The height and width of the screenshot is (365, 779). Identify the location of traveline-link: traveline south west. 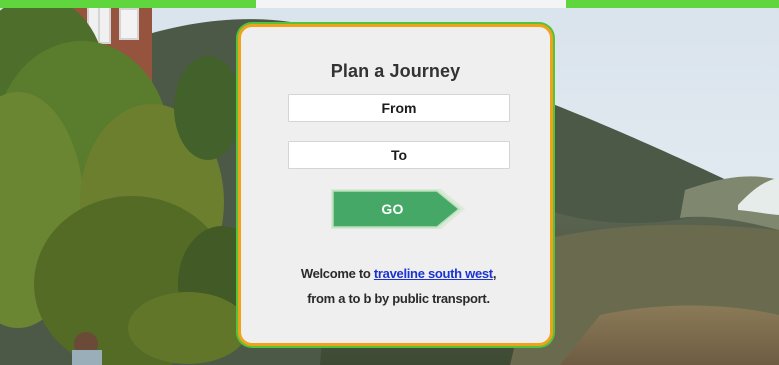
(433, 273).